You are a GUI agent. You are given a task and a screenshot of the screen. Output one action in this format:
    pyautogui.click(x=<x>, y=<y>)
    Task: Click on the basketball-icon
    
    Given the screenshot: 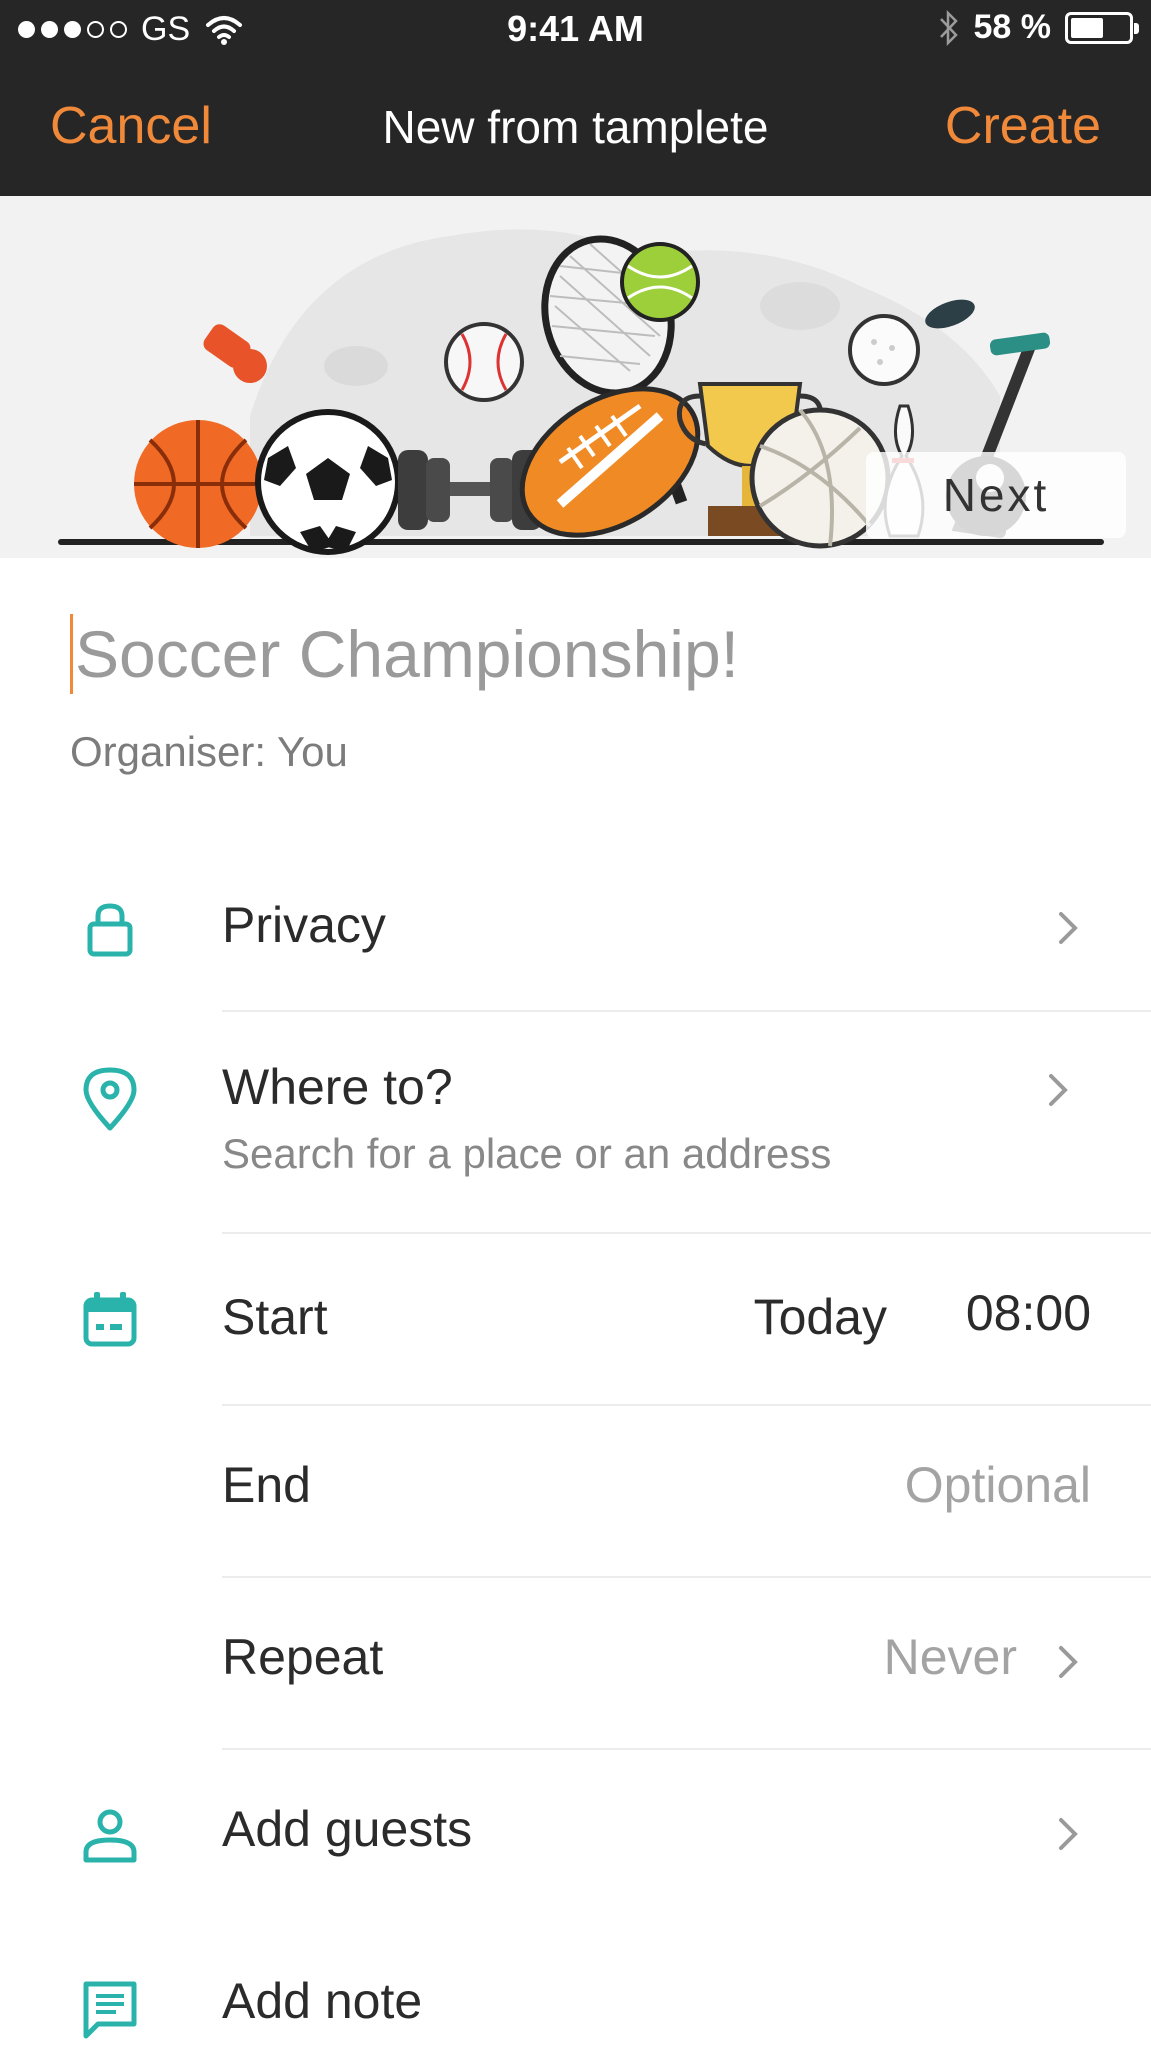 What is the action you would take?
    pyautogui.click(x=198, y=484)
    